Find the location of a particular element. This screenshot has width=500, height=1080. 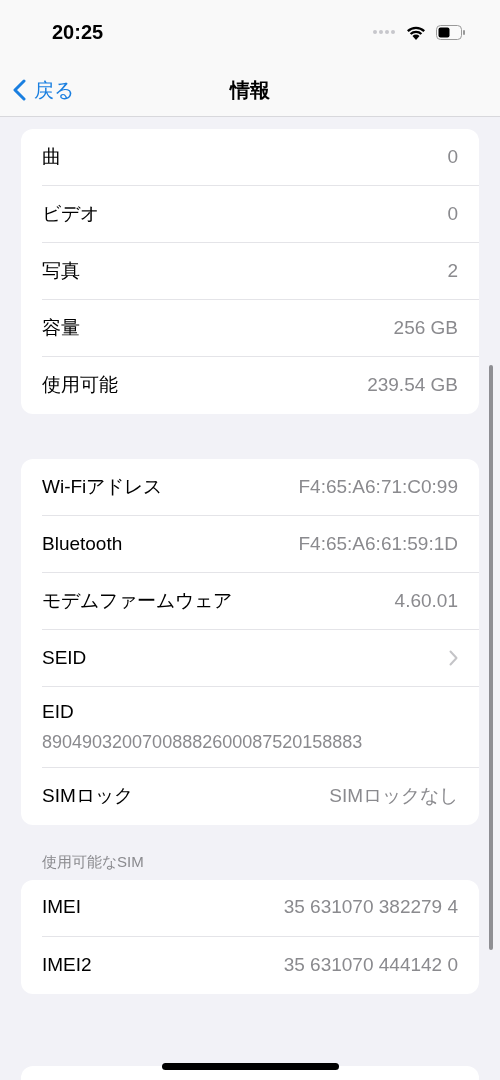

row-value: 256 GB is located at coordinates (425, 327).